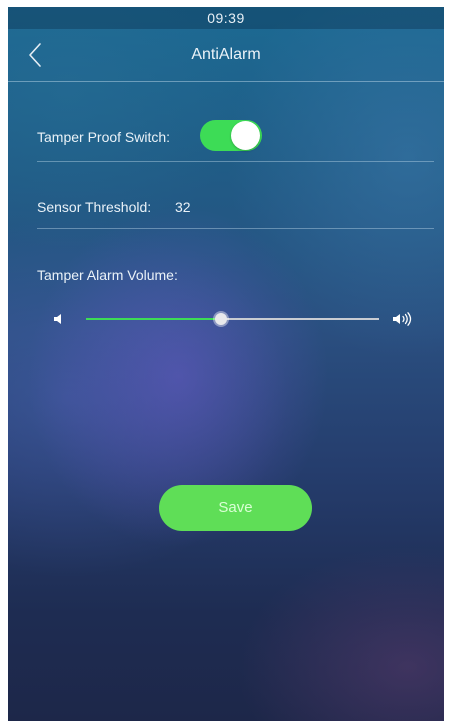 The image size is (452, 727). Describe the element at coordinates (153, 319) in the screenshot. I see `slider-fill` at that location.